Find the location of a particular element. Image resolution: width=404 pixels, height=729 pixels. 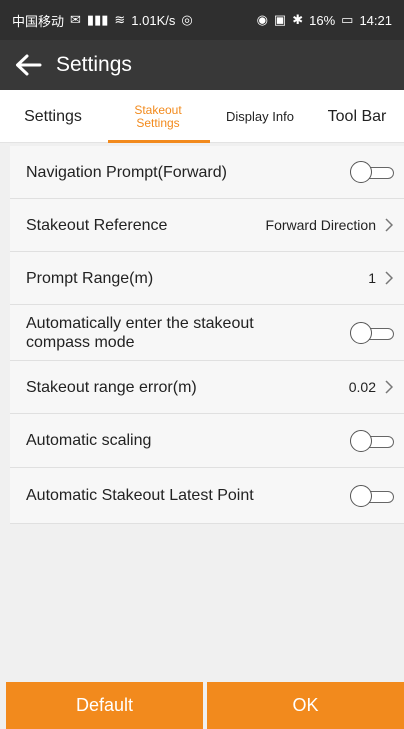

signal-icon: ▮▮▮ is located at coordinates (97, 19).